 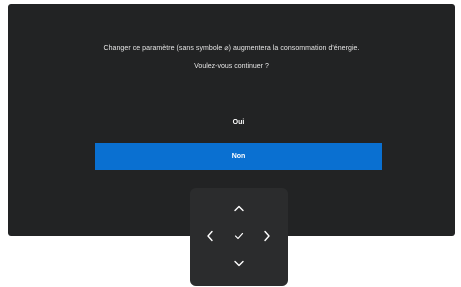 I want to click on checkmark-icon, so click(x=239, y=236).